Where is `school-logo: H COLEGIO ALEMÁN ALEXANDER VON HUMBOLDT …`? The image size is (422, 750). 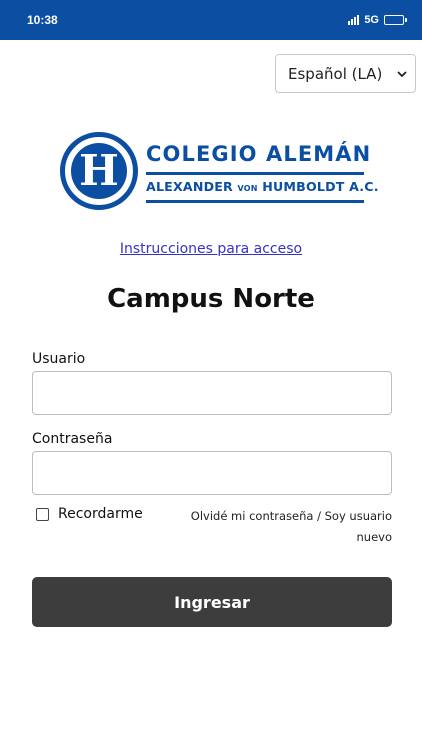 school-logo: H COLEGIO ALEMÁN ALEXANDER VON HUMBOLDT … is located at coordinates (219, 172).